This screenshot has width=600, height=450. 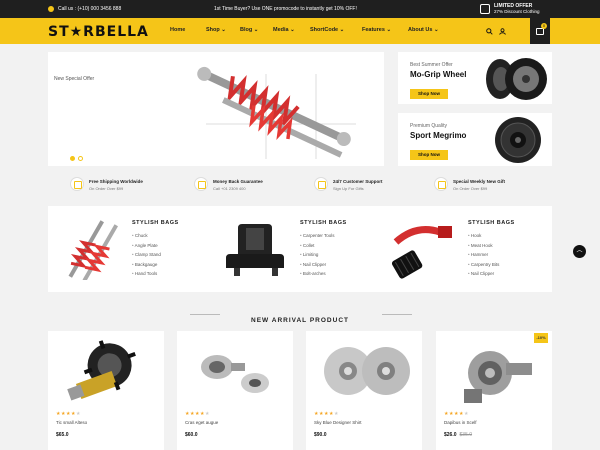 What do you see at coordinates (291, 30) in the screenshot?
I see `nav-media: Media ⌄` at bounding box center [291, 30].